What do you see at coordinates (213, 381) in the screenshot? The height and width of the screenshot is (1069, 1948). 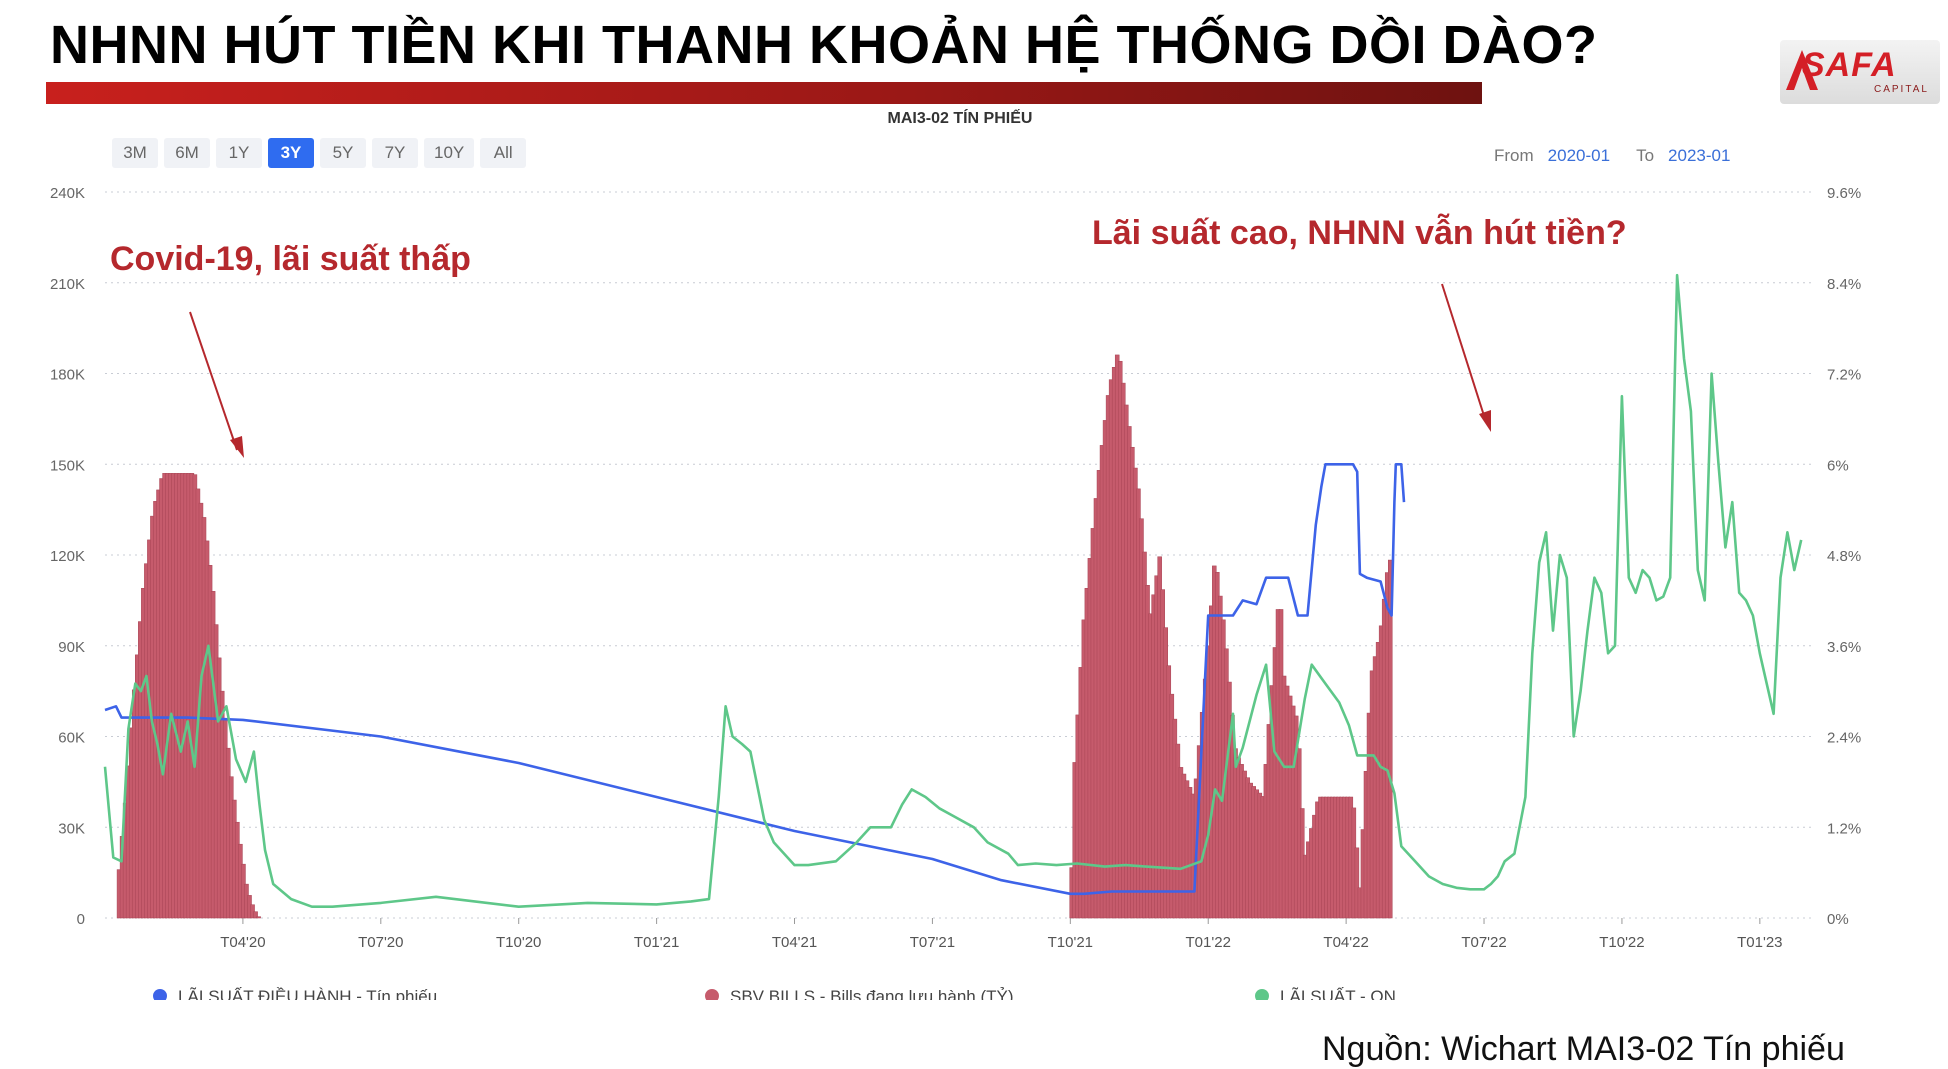 I see `annotation-arrow-left` at bounding box center [213, 381].